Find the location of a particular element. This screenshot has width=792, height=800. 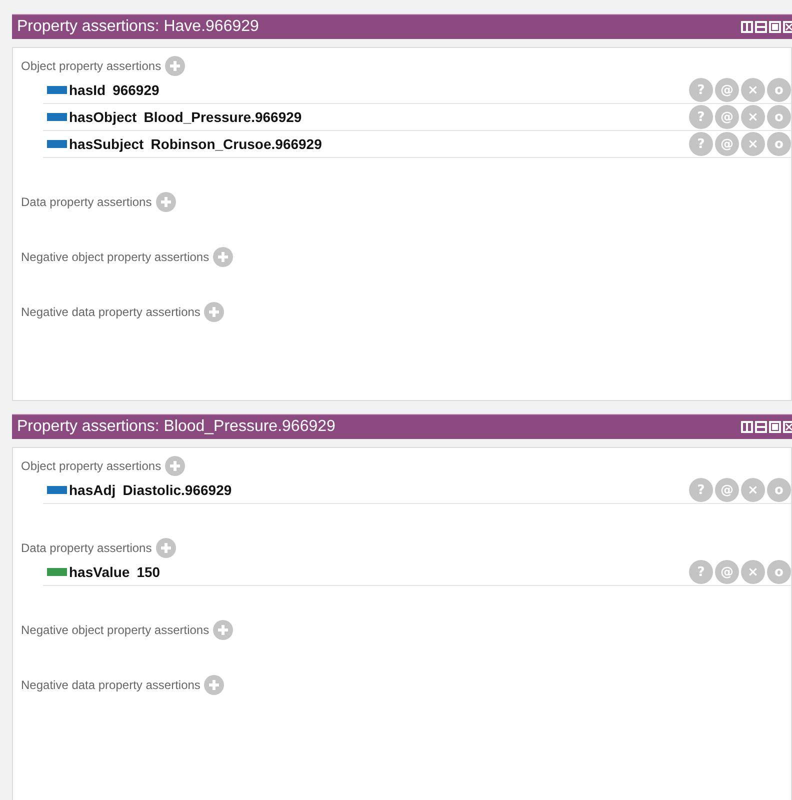

panel-title: Property assertions: Have.966929 is located at coordinates (138, 27).